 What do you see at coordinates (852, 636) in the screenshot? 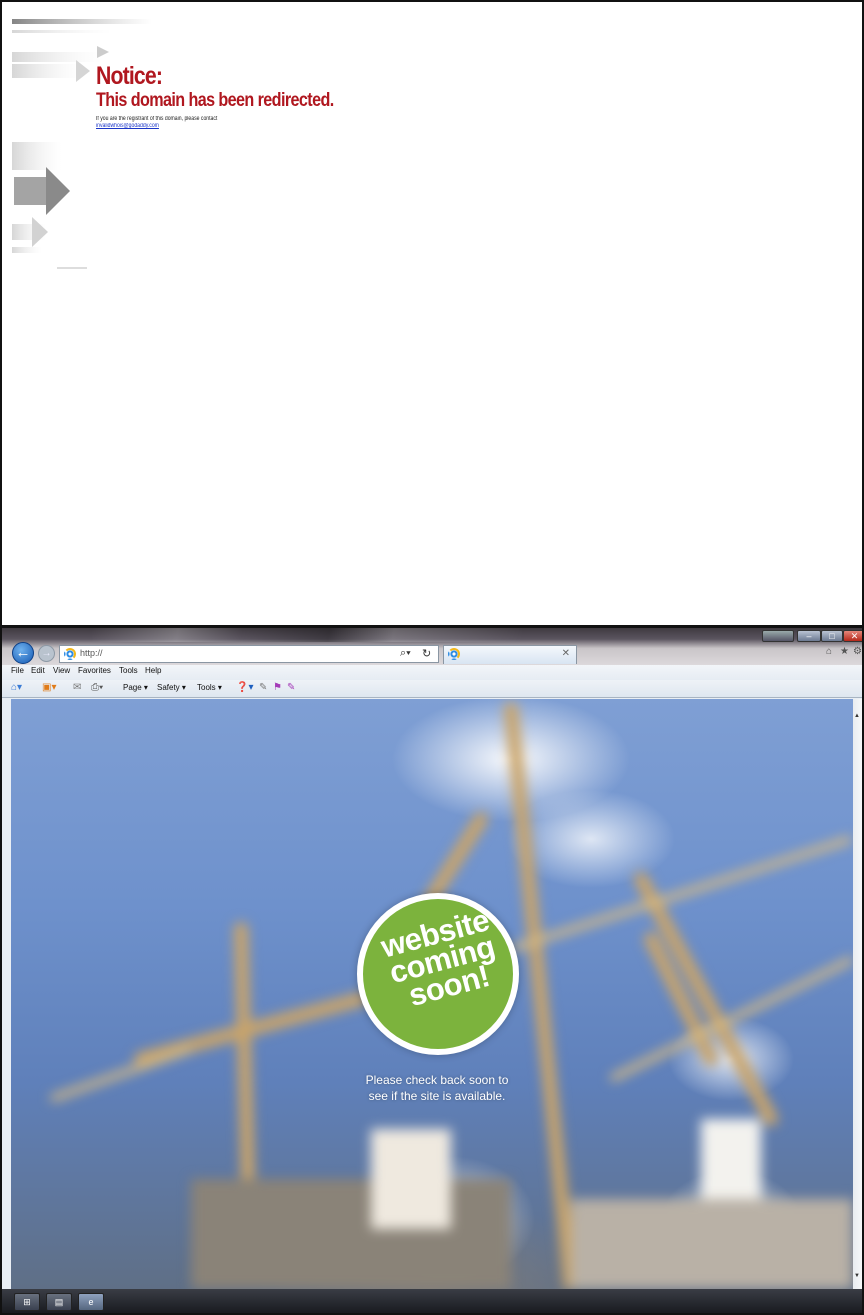
I see `close-window-button: ✕` at bounding box center [852, 636].